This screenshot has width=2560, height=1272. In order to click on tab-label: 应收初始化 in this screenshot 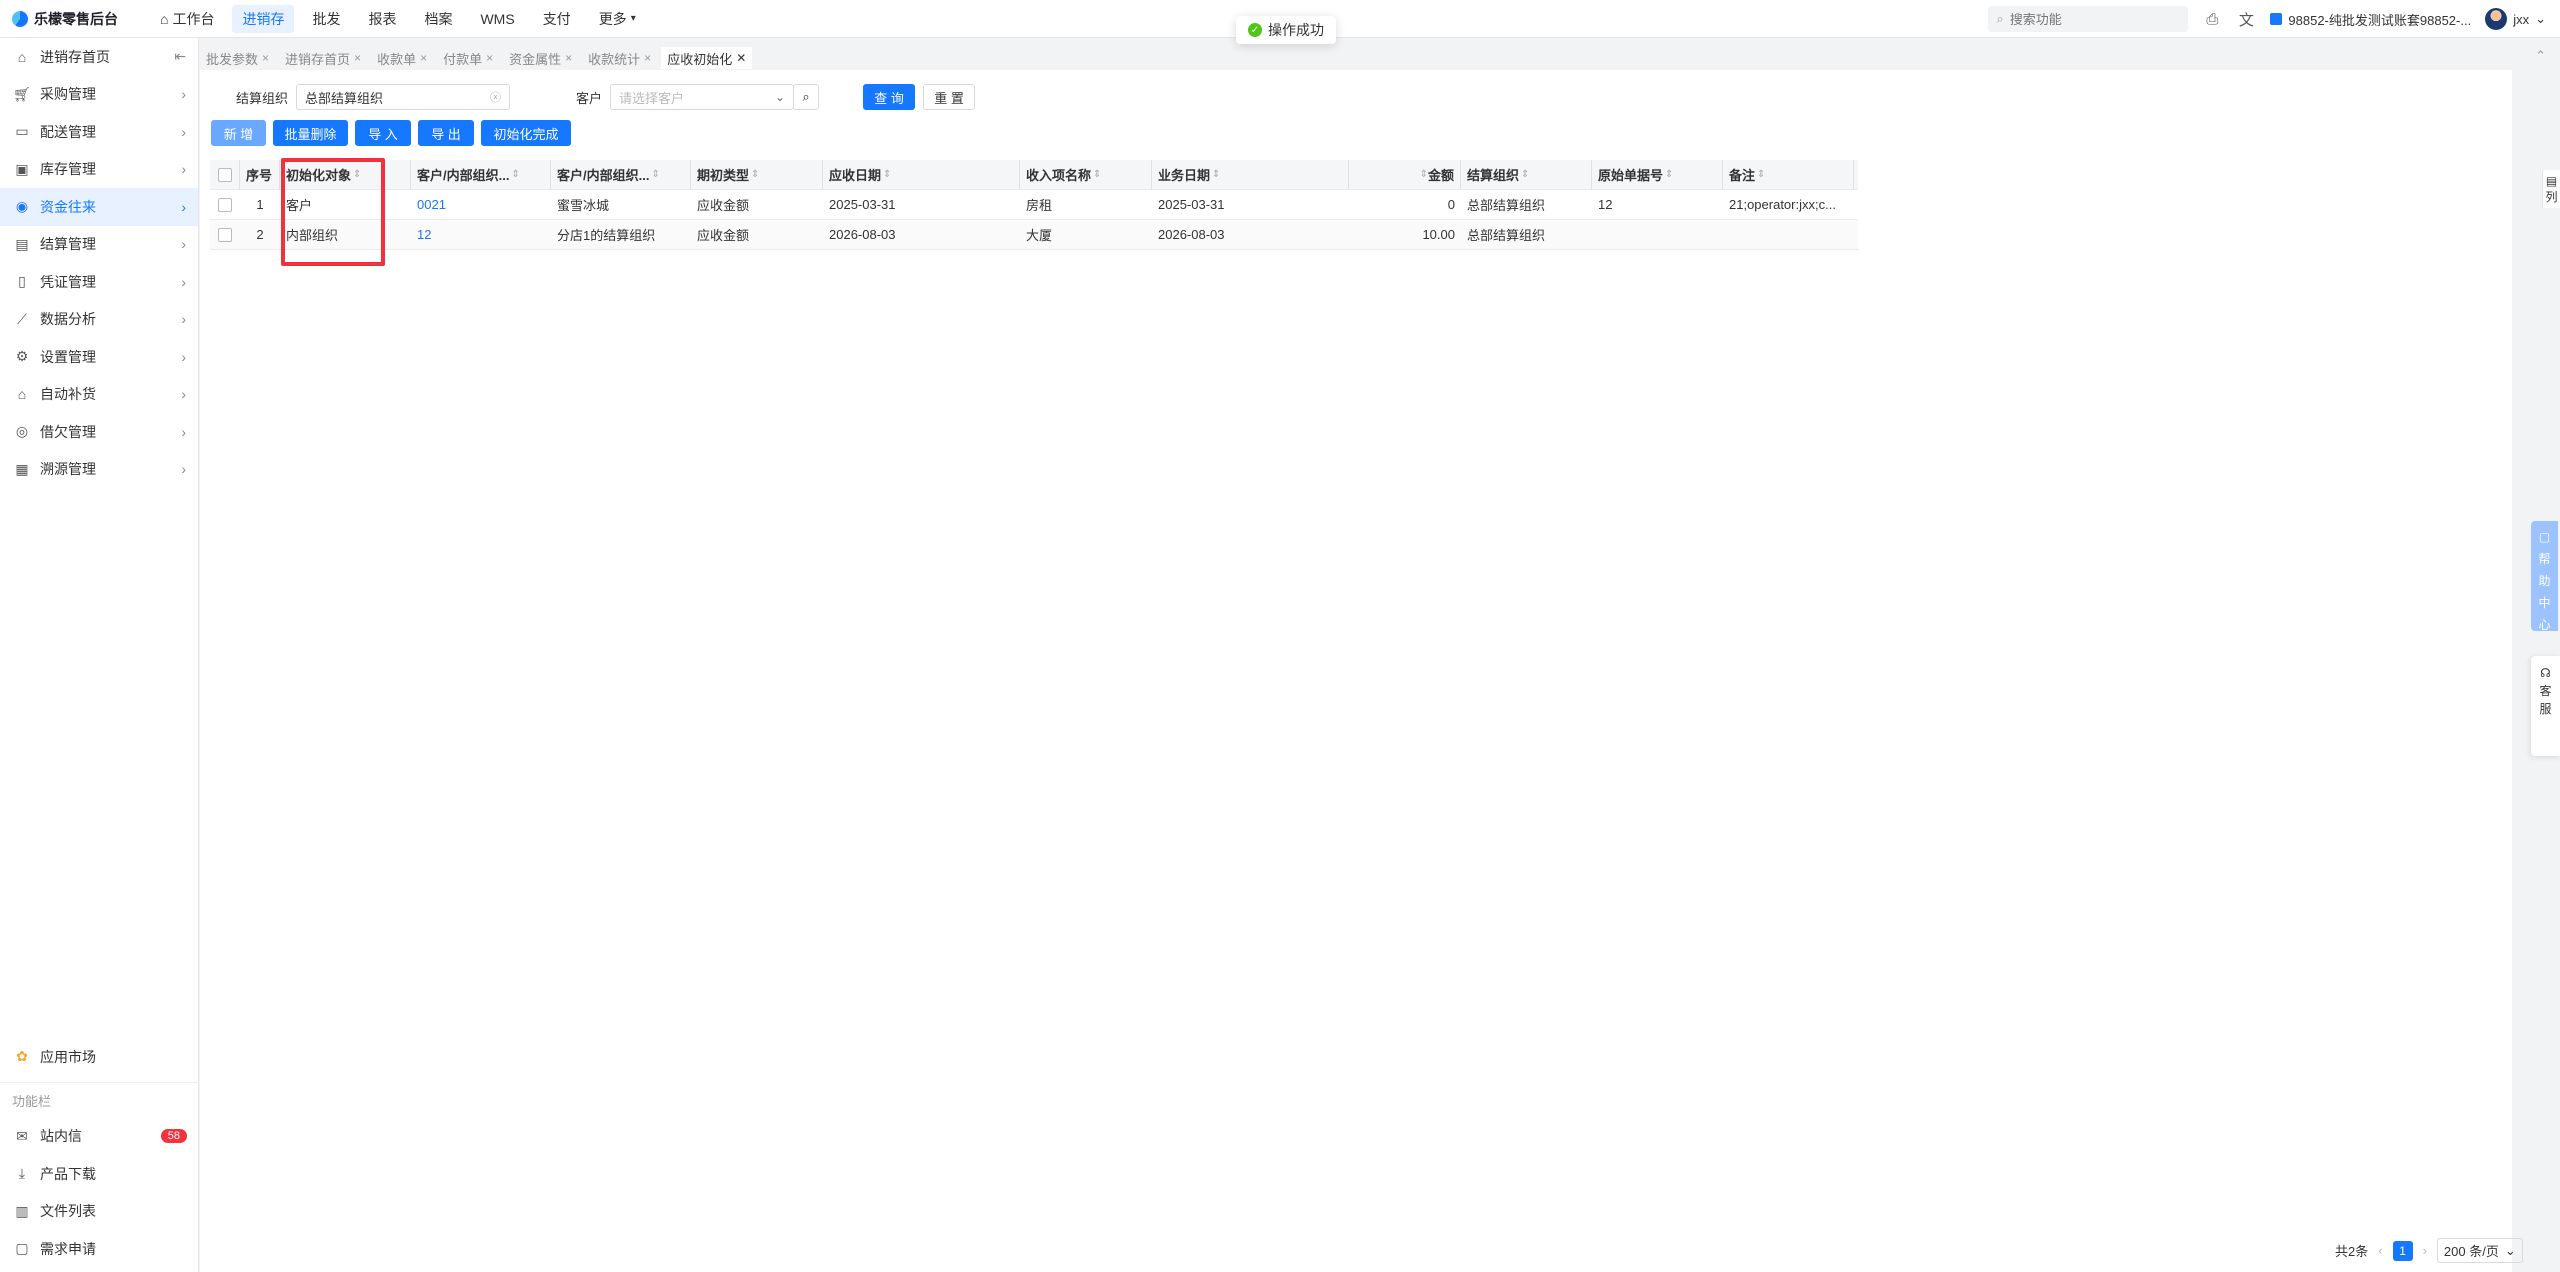, I will do `click(700, 59)`.